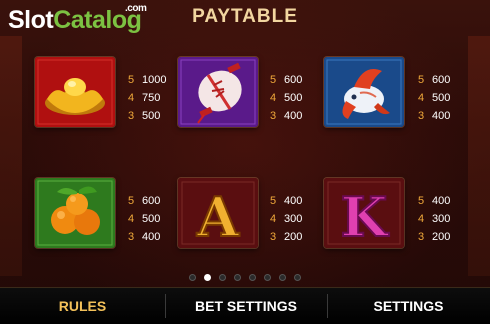 This screenshot has height=324, width=490. What do you see at coordinates (245, 277) in the screenshot?
I see `page-indicator` at bounding box center [245, 277].